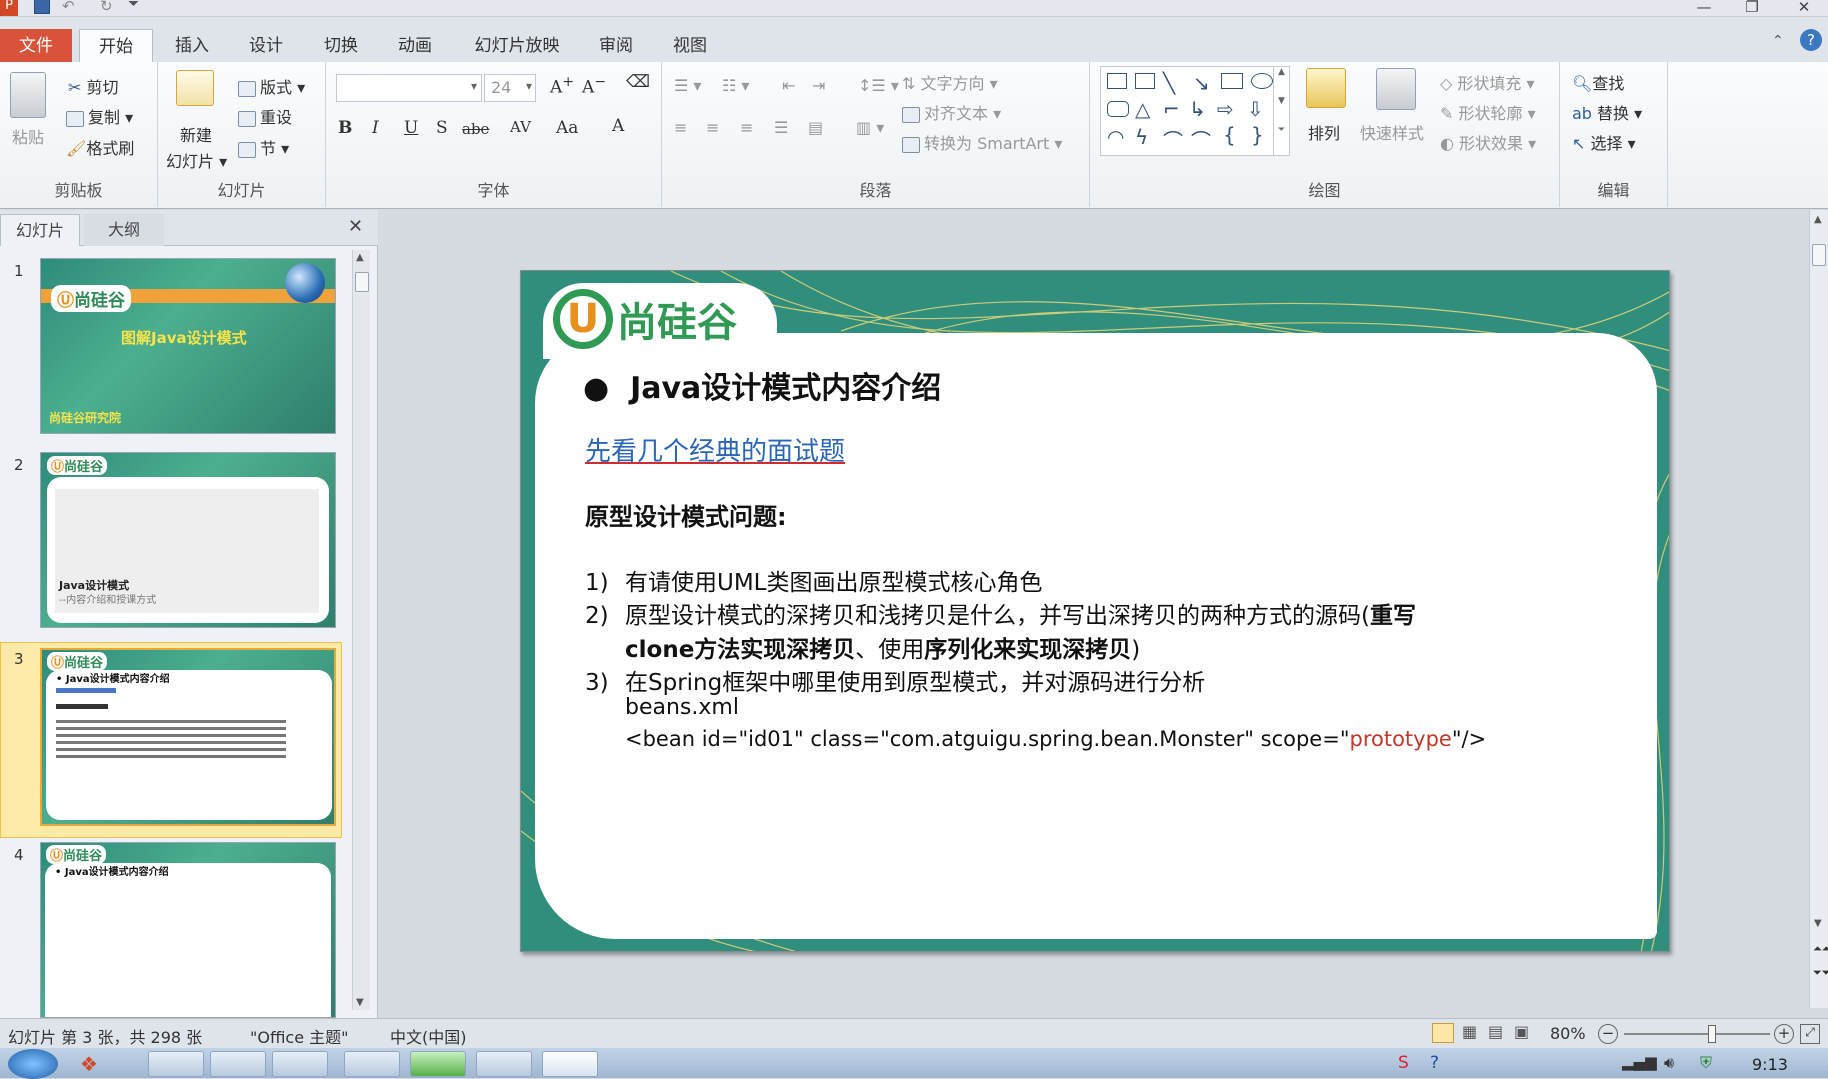  Describe the element at coordinates (1608, 1034) in the screenshot. I see `zoom-out-icon: −` at that location.